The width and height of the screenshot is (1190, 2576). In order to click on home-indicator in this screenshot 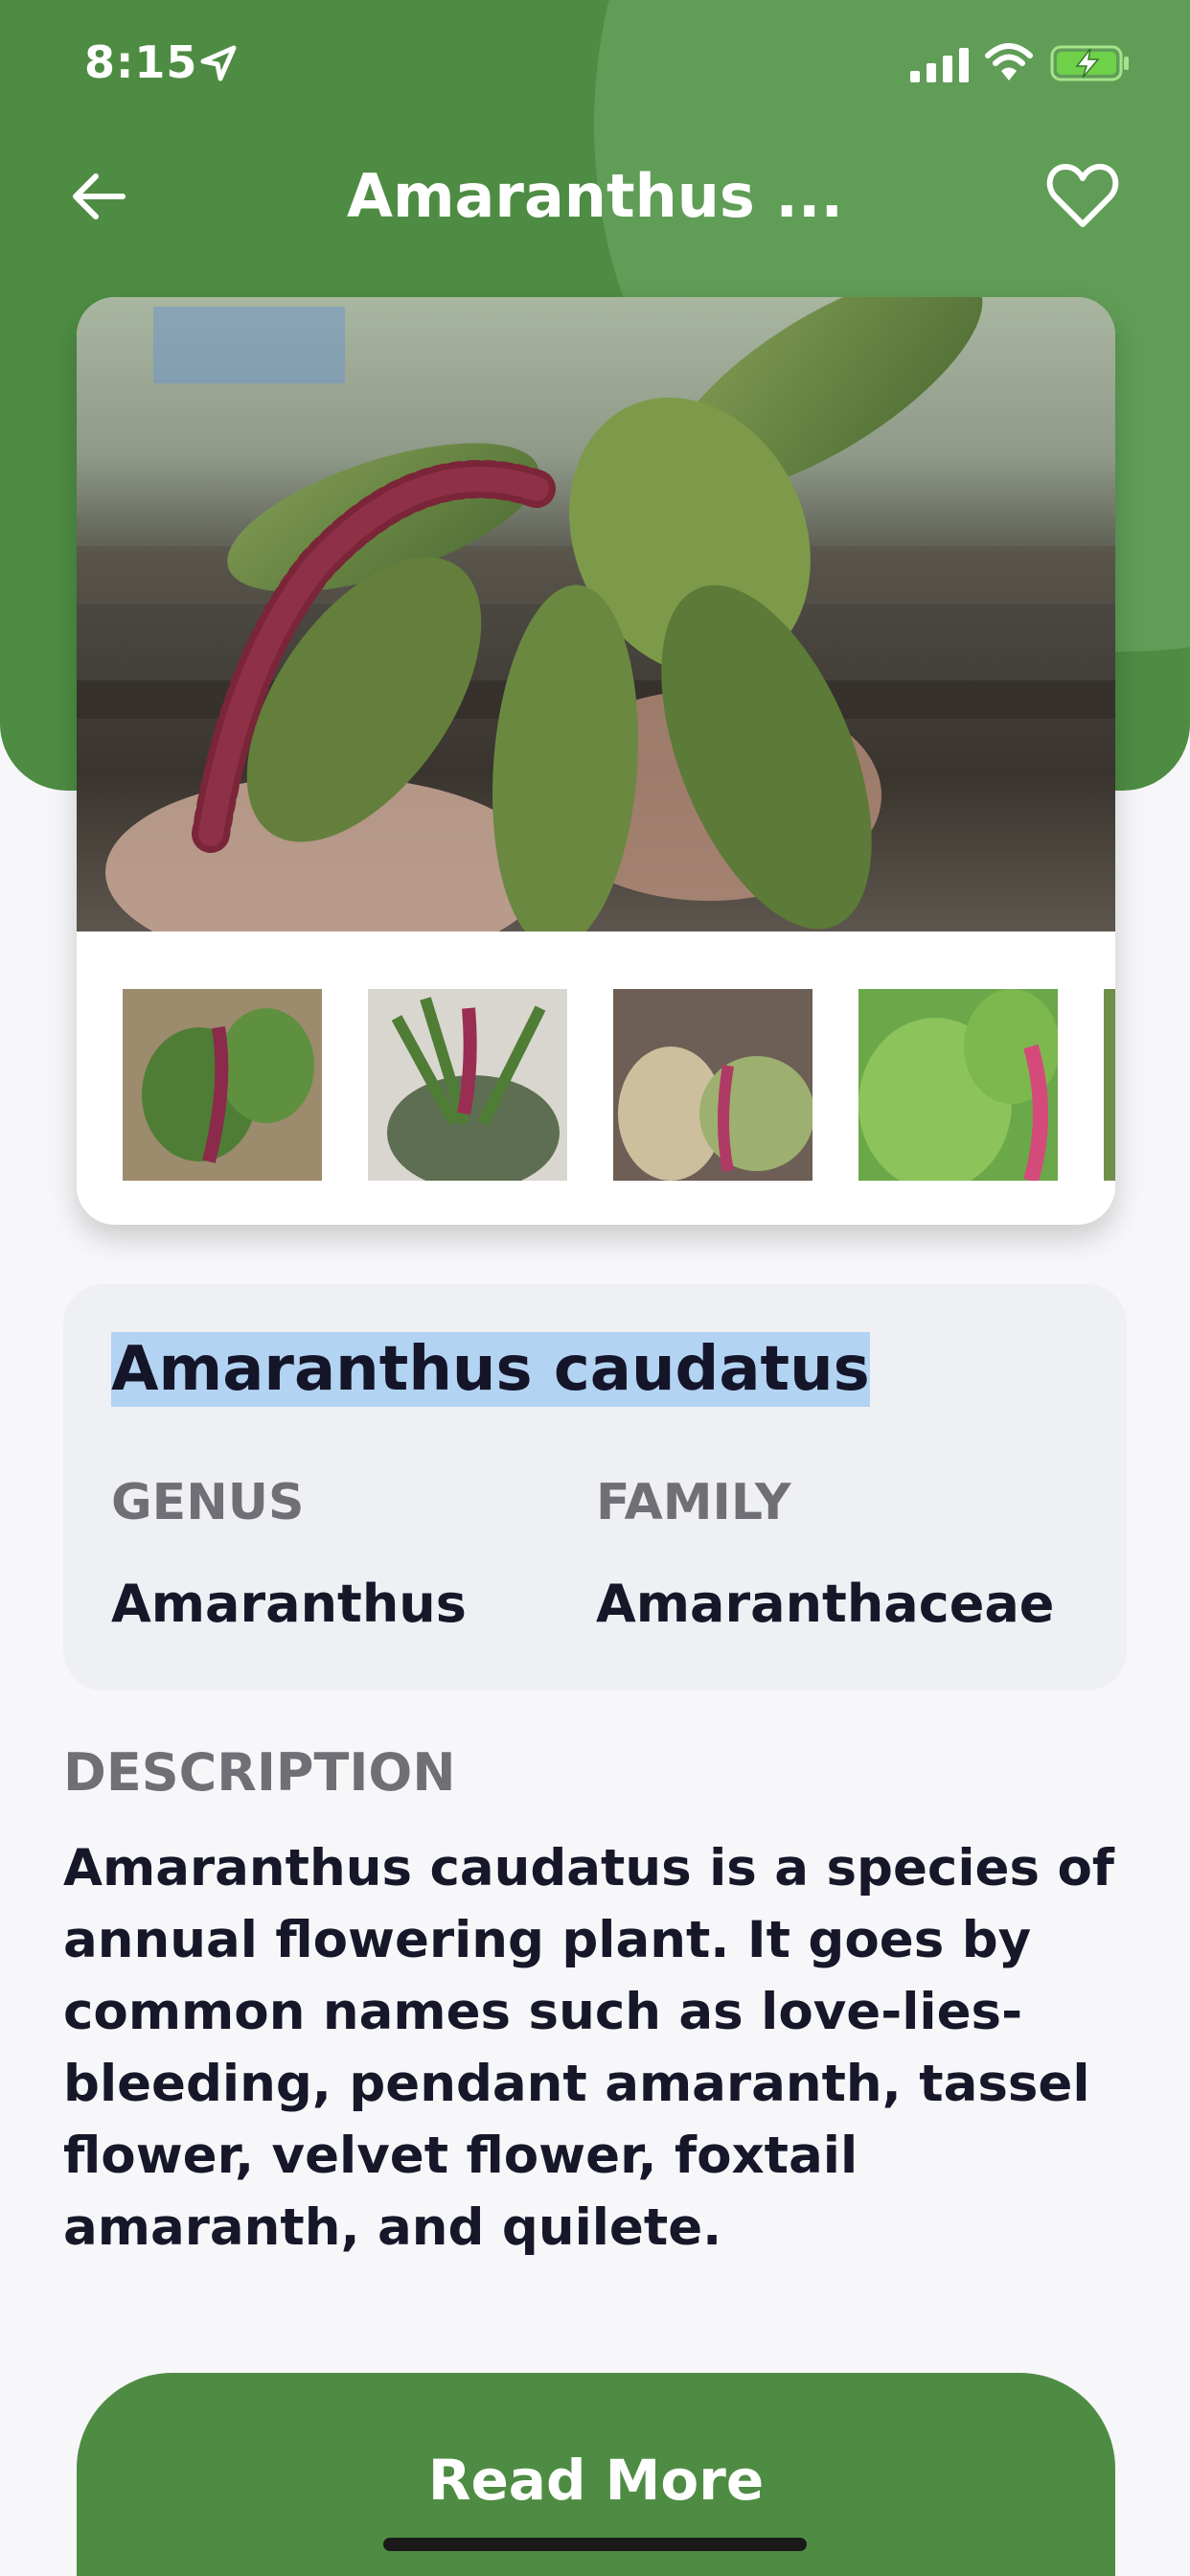, I will do `click(595, 2544)`.